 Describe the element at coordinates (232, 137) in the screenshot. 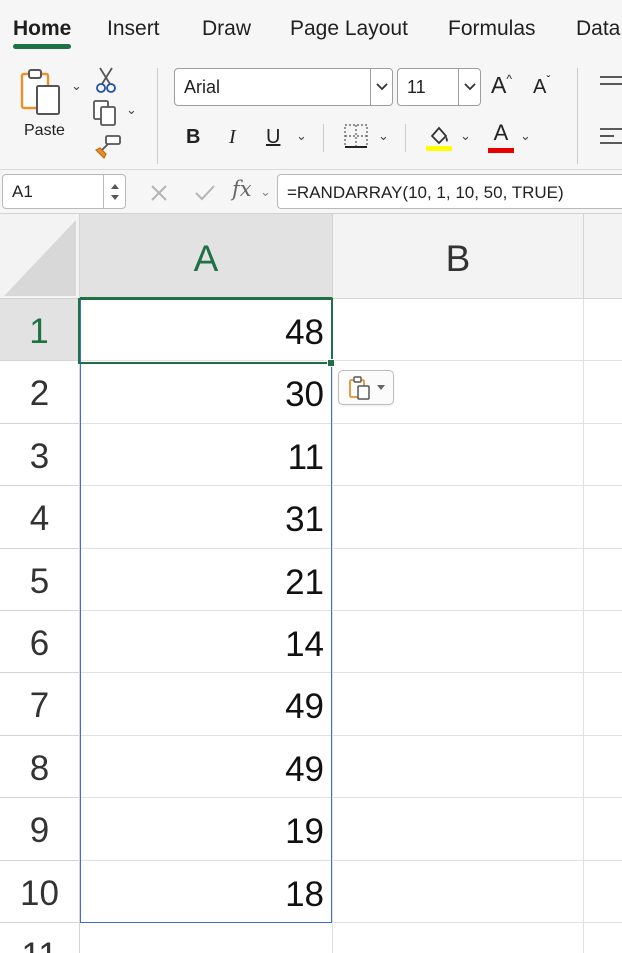

I see `italic-button: I` at that location.